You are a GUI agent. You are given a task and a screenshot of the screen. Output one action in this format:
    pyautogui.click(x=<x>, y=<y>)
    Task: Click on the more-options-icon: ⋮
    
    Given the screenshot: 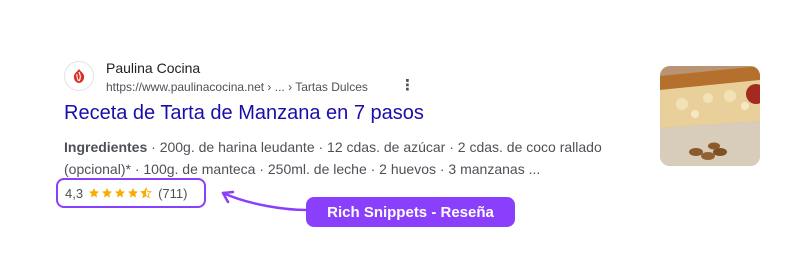 What is the action you would take?
    pyautogui.click(x=407, y=87)
    